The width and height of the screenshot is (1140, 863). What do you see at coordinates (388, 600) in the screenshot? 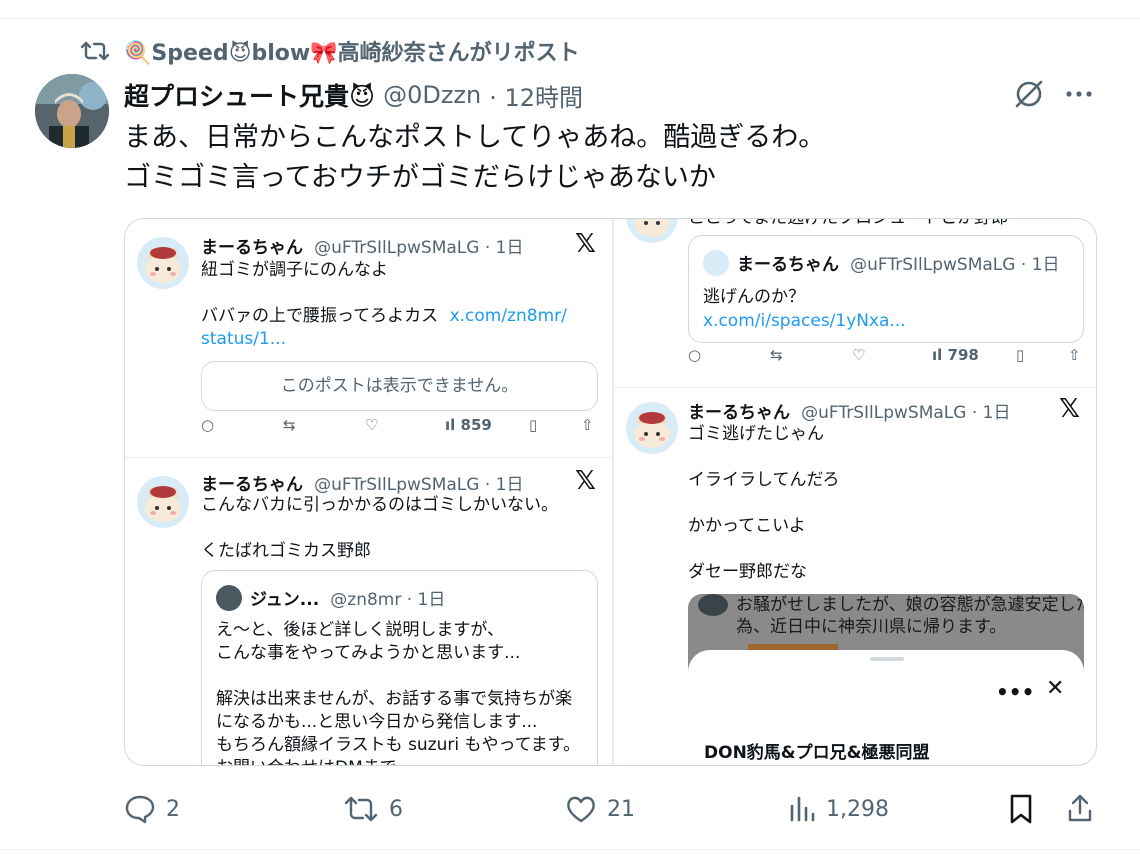
I see `quote-author-handle: @zn8mr · 1日` at bounding box center [388, 600].